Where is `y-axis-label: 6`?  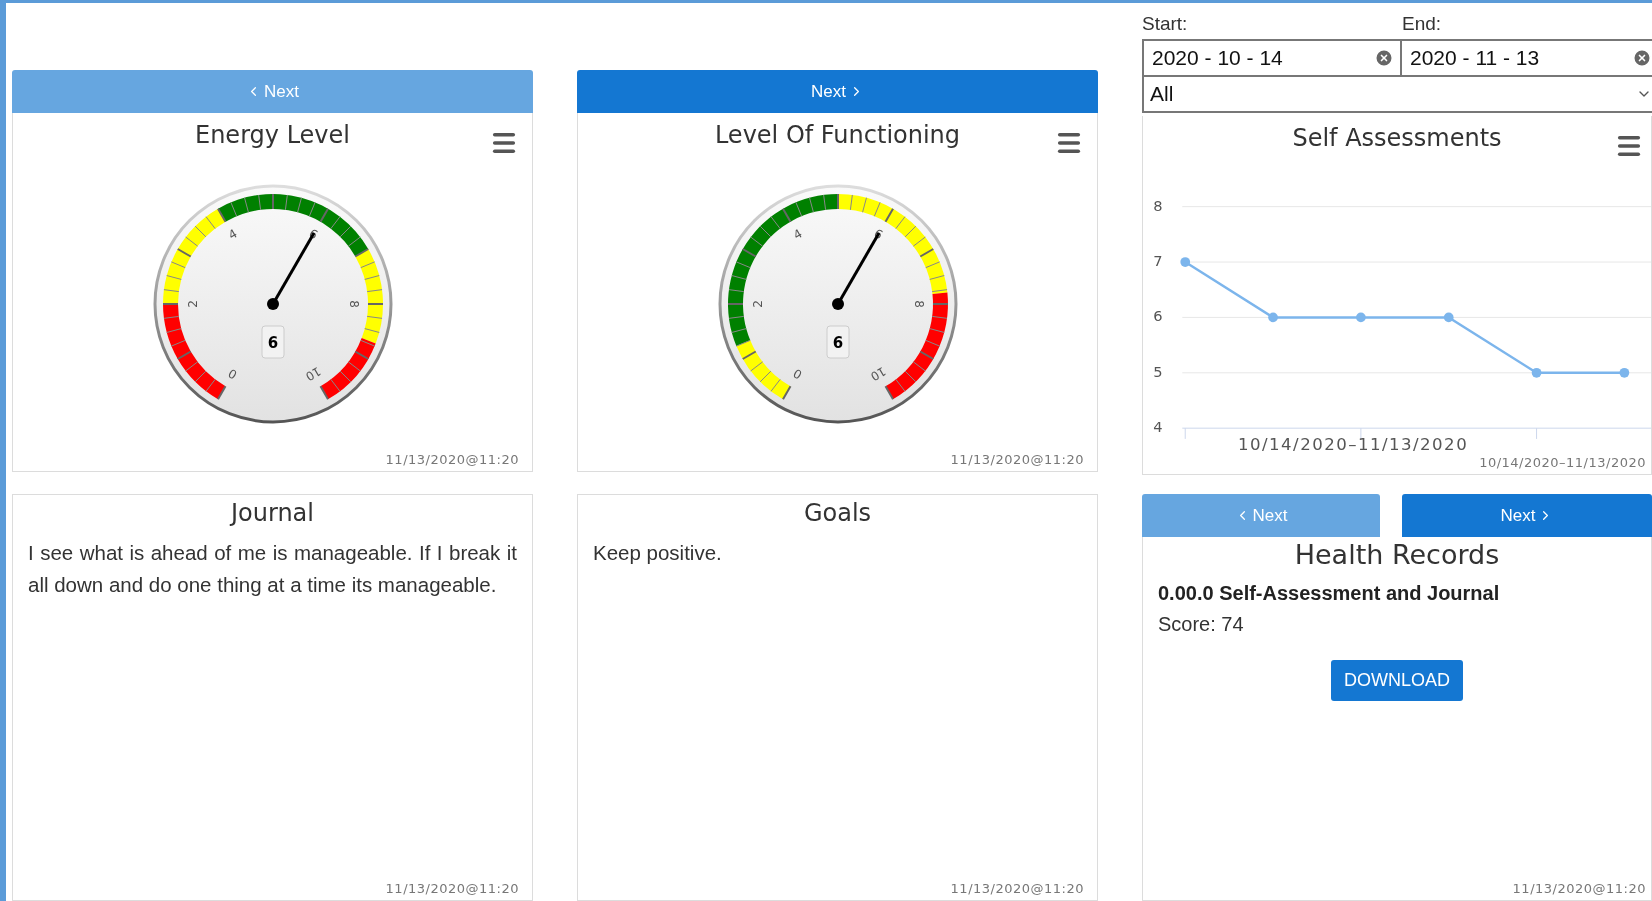
y-axis-label: 6 is located at coordinates (1158, 316).